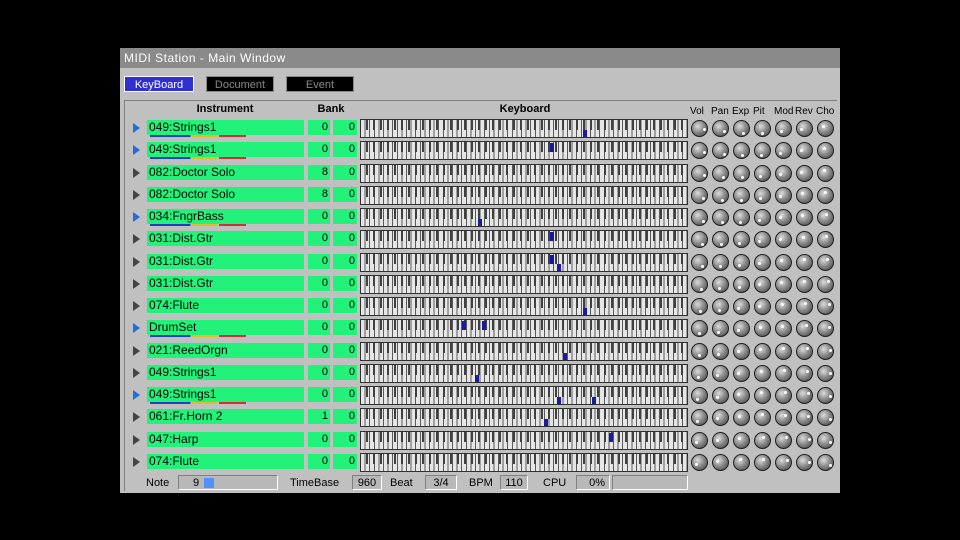 The image size is (960, 540). I want to click on instrument-name: 047:Harp, so click(225, 439).